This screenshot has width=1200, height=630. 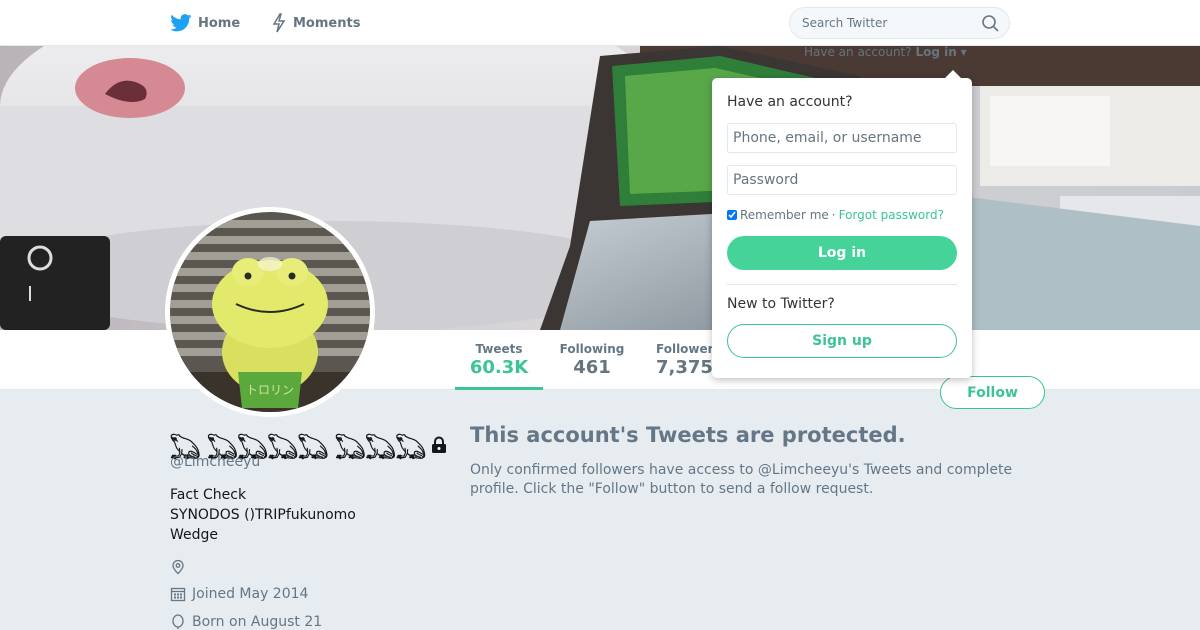 I want to click on nav-home-label: Home, so click(x=219, y=23).